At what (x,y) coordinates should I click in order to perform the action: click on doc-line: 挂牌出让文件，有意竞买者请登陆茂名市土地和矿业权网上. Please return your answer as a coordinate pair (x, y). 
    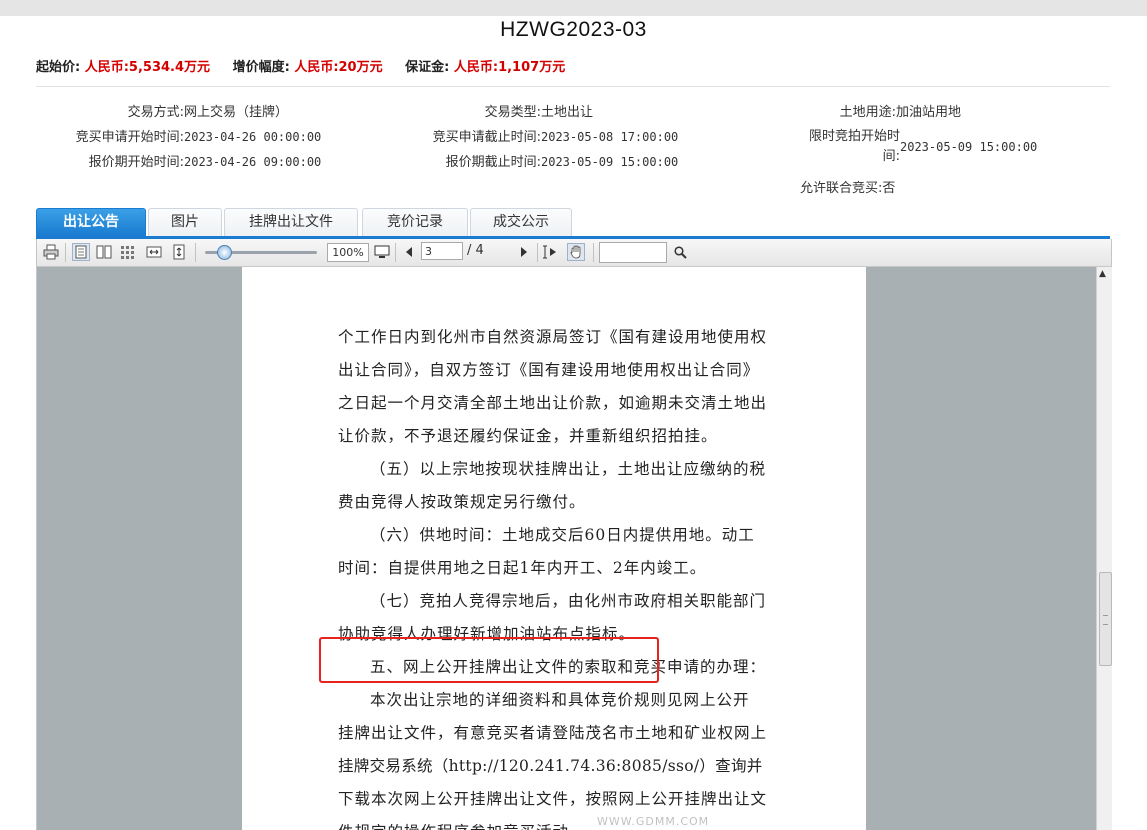
    Looking at the image, I should click on (553, 733).